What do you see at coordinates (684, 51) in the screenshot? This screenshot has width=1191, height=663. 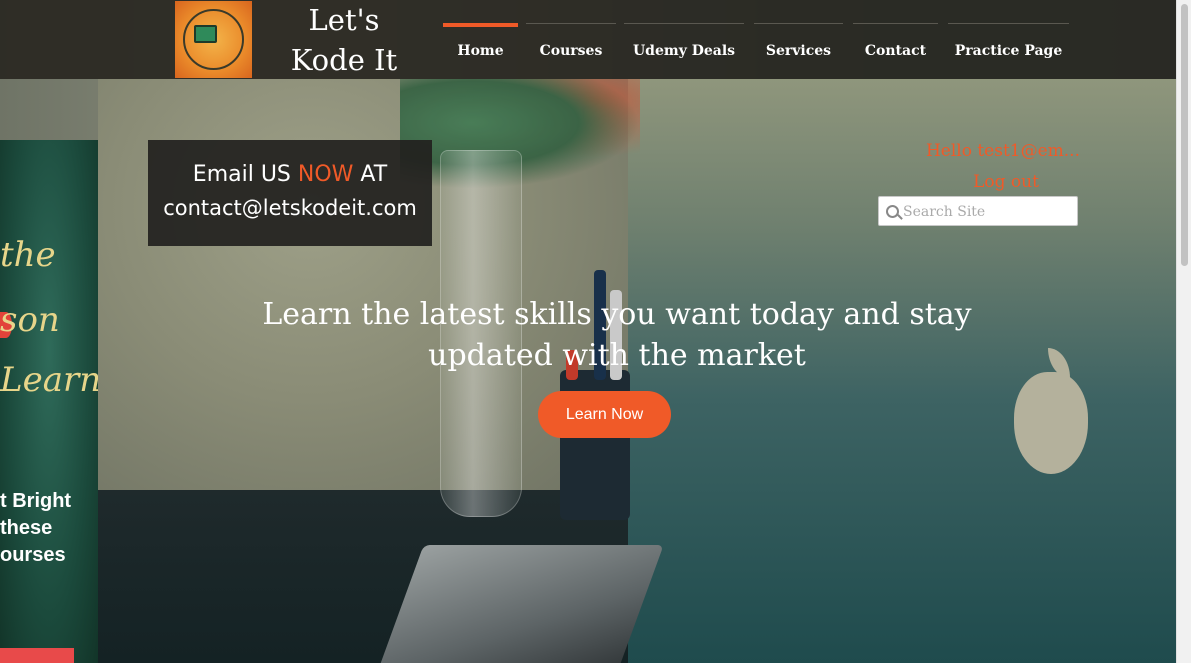 I see `nav-udemy-deals: Udemy Deals` at bounding box center [684, 51].